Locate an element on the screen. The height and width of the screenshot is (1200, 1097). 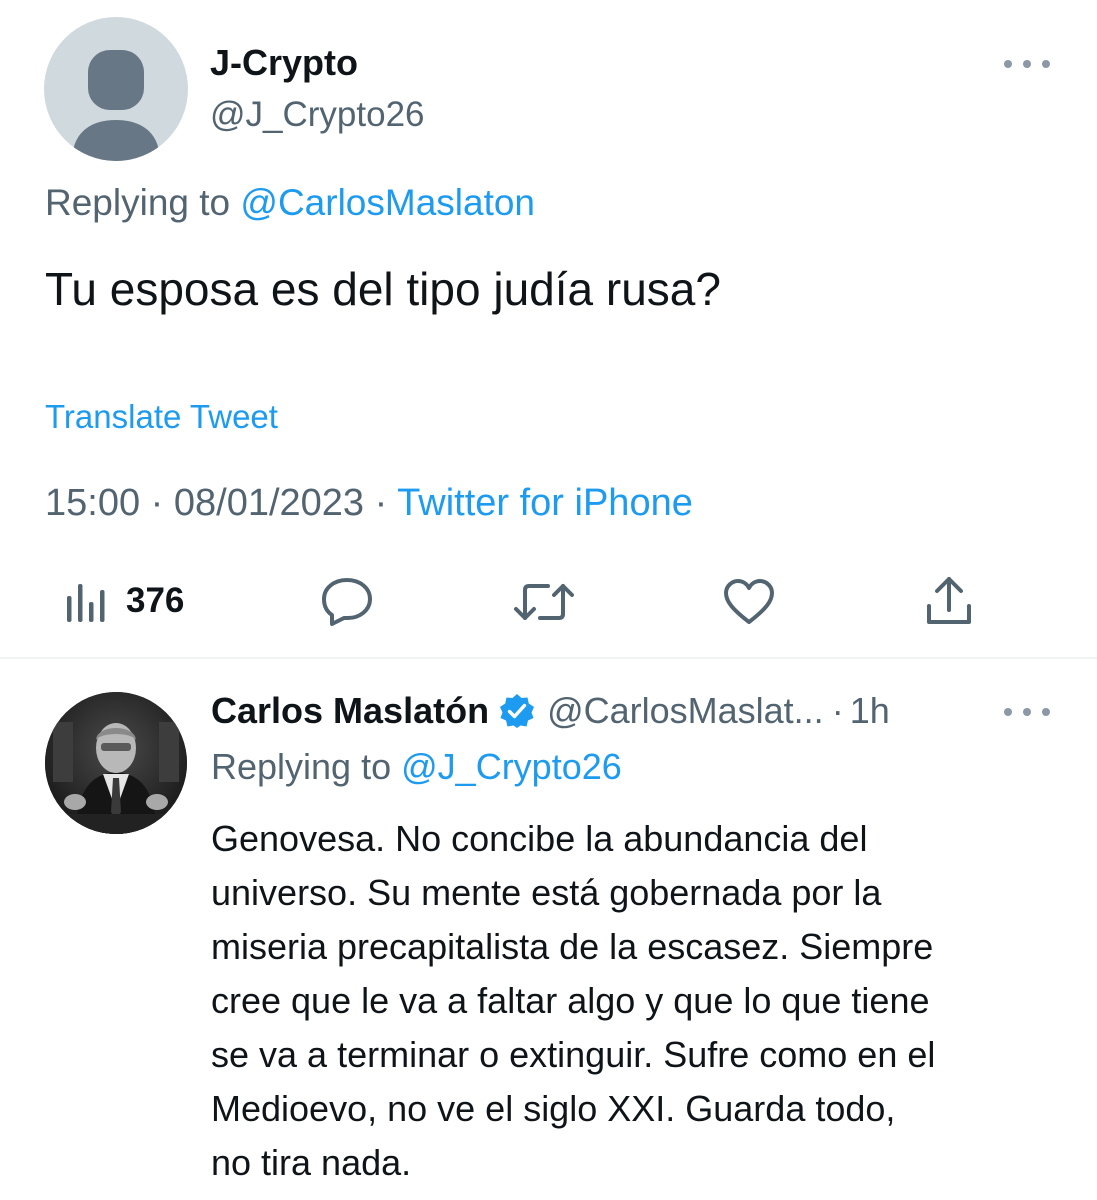
default-avatar-icon is located at coordinates (116, 105).